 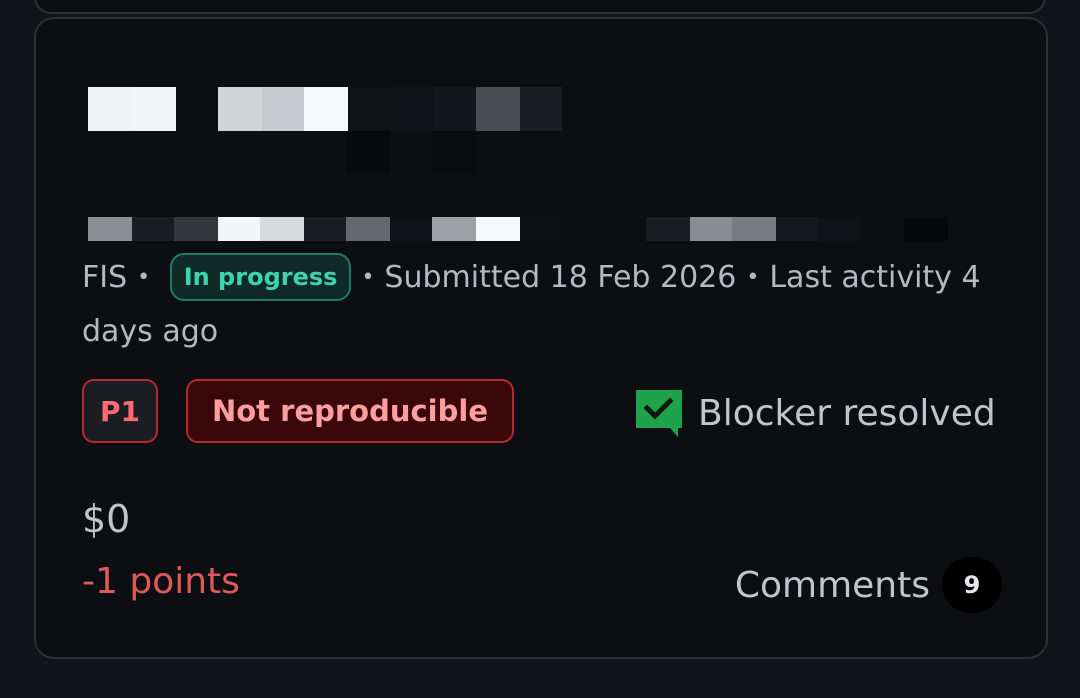 What do you see at coordinates (518, 229) in the screenshot?
I see `redacted-subtitle` at bounding box center [518, 229].